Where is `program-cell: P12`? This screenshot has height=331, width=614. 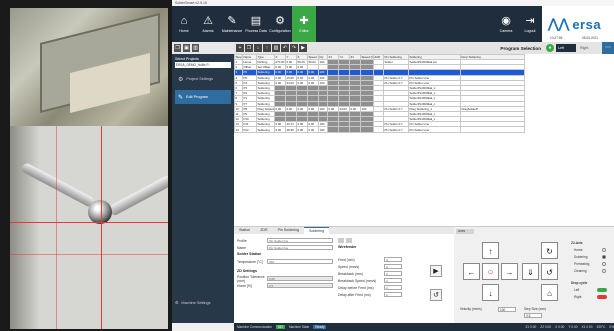
program-cell: P12 is located at coordinates (249, 129).